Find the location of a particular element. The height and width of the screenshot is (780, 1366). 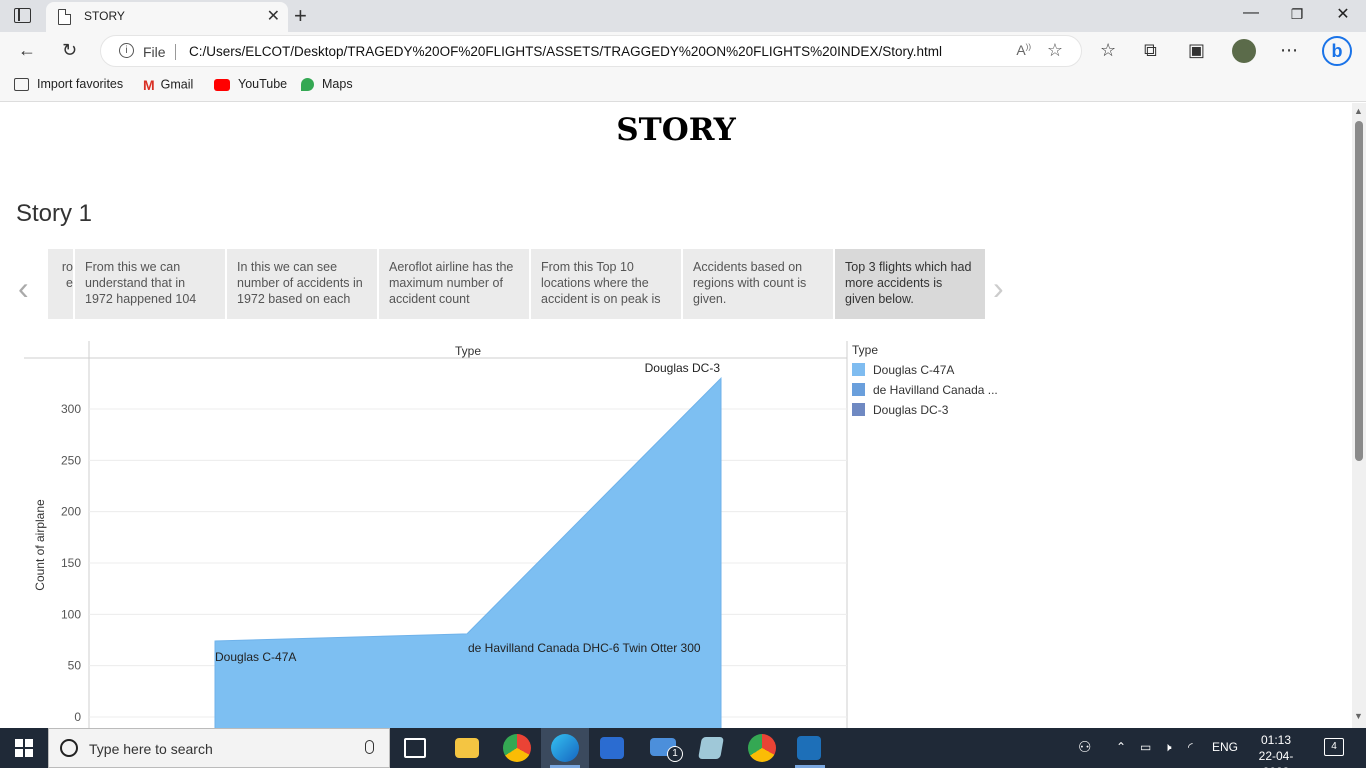

browser-tab-strip: STORY ✕ + — ❐ ✕ is located at coordinates (683, 16).